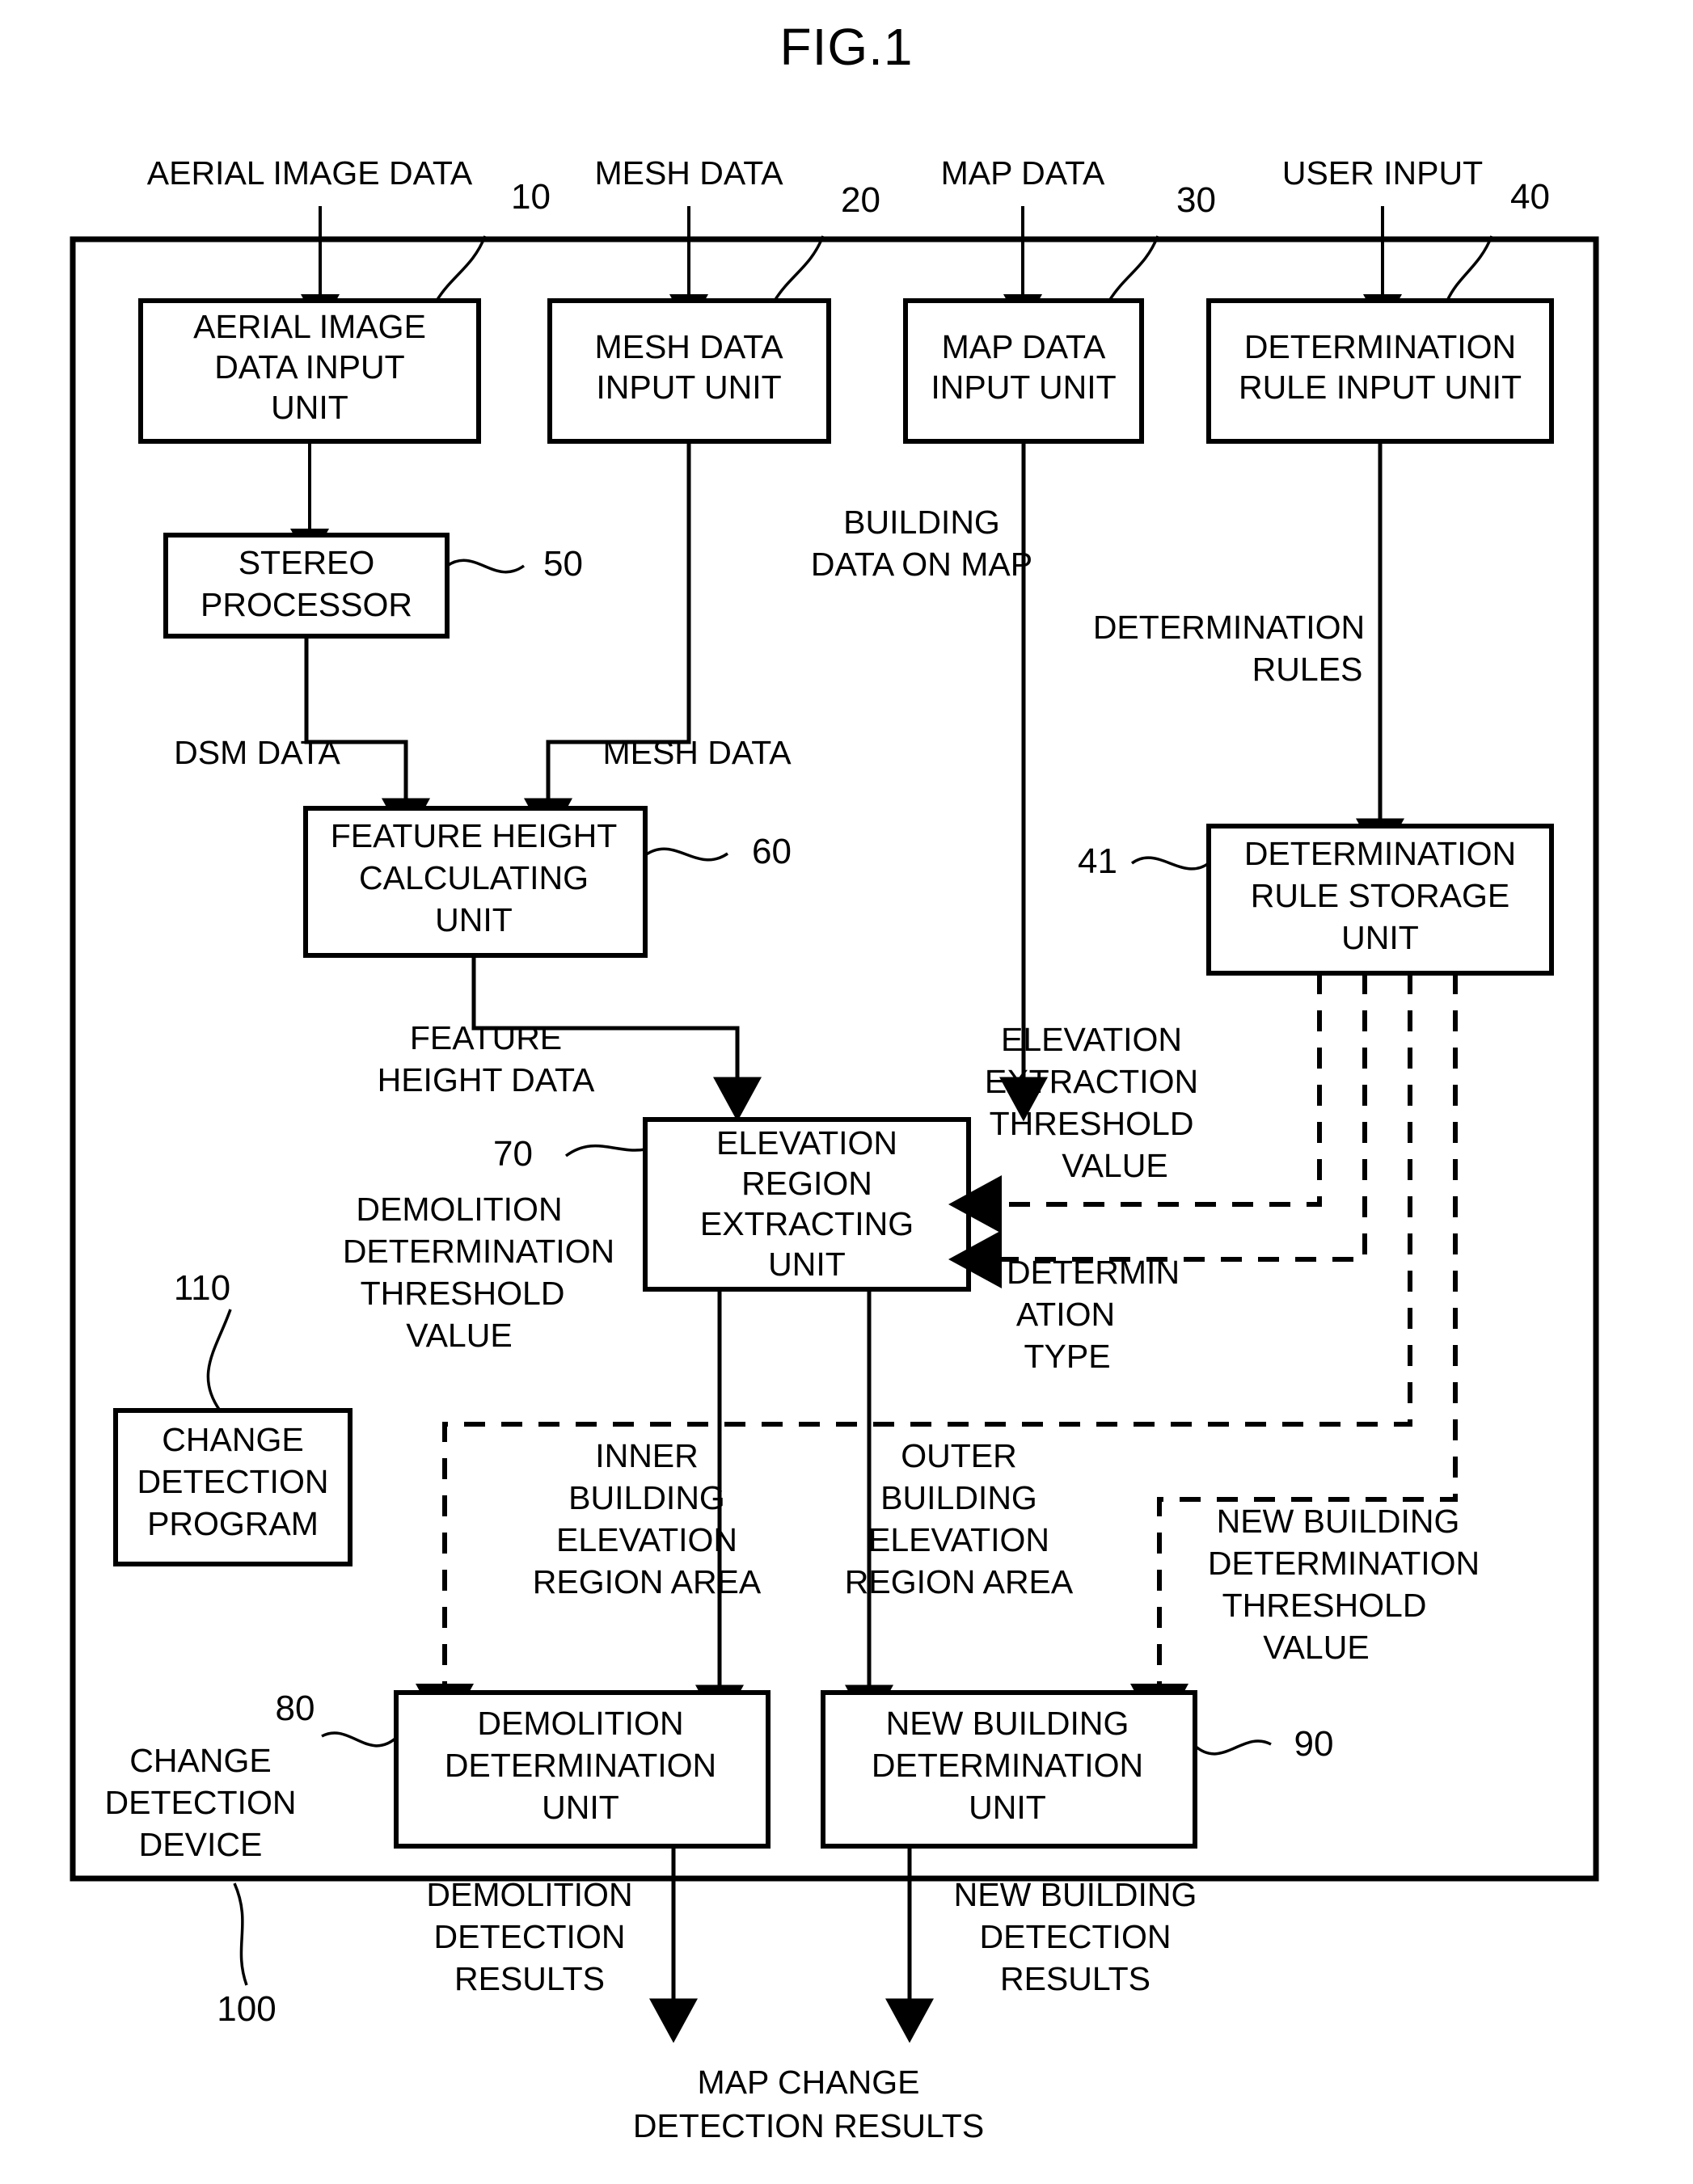  What do you see at coordinates (688, 346) in the screenshot?
I see `mesh-data-input-unit-line-1: MESH DATA` at bounding box center [688, 346].